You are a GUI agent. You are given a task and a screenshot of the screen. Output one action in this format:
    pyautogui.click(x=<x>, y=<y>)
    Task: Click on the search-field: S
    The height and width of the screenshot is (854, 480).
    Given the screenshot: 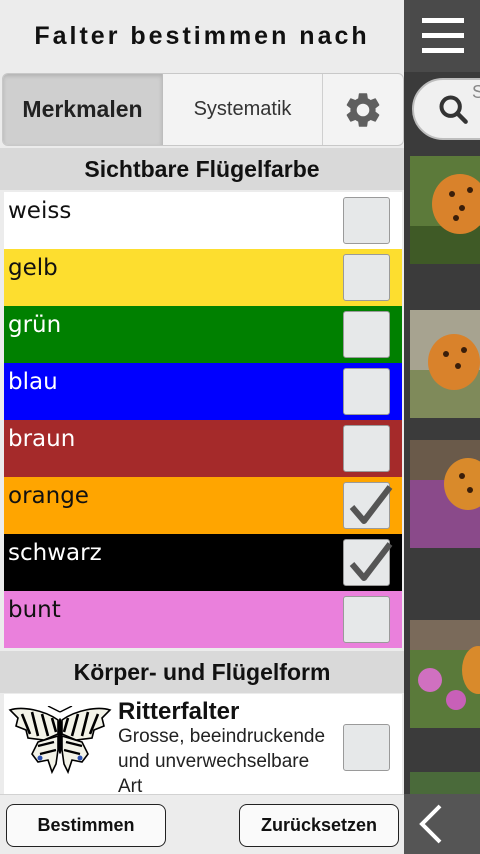 What is the action you would take?
    pyautogui.click(x=446, y=109)
    